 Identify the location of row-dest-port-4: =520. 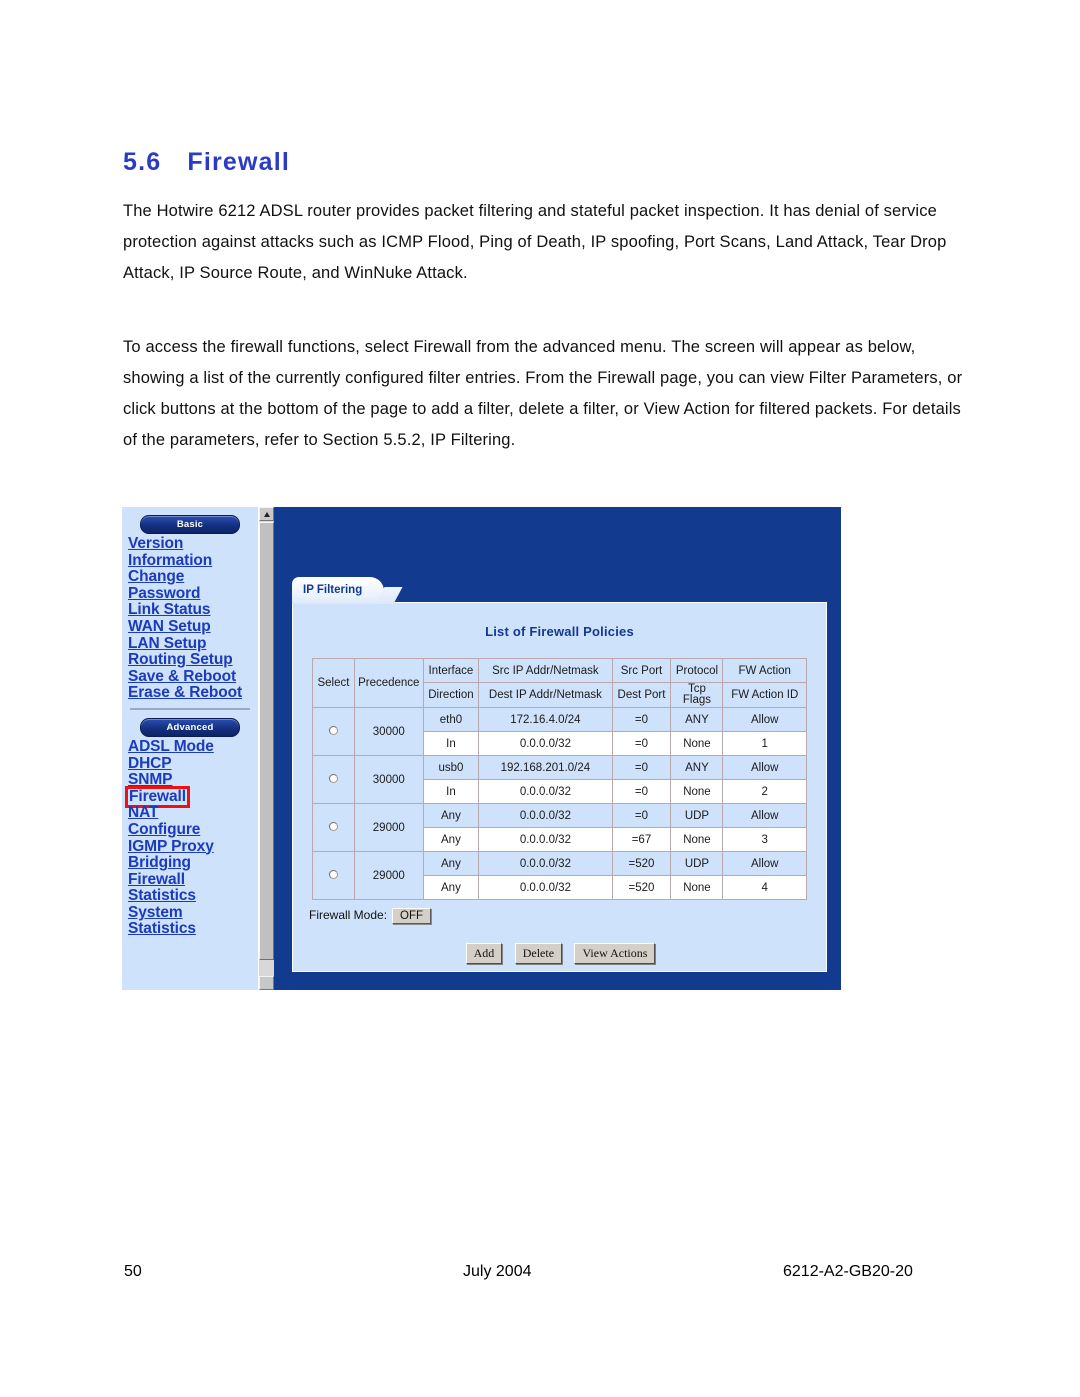
(641, 887).